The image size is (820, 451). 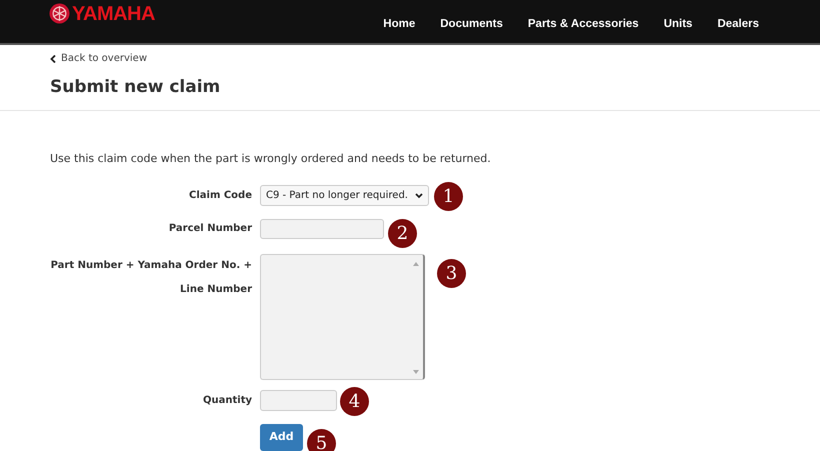 I want to click on field-label: Claim Code, so click(x=220, y=196).